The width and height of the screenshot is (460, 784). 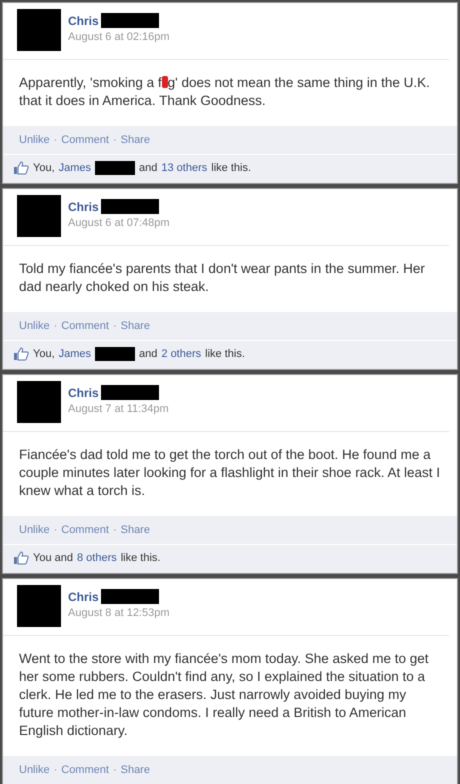 I want to click on liker-link: 2 others, so click(x=181, y=354).